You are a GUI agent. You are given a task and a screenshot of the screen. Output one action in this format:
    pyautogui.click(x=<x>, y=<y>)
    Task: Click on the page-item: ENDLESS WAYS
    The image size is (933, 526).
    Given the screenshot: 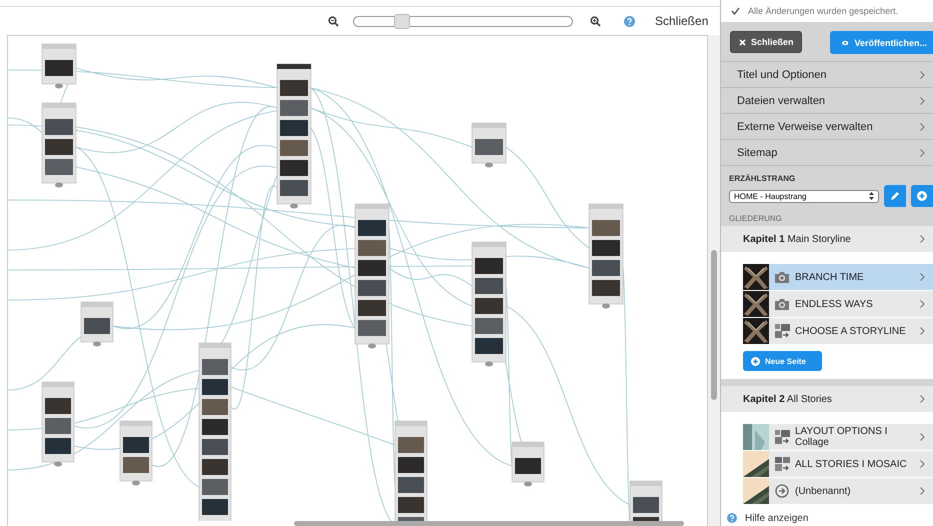 What is the action you would take?
    pyautogui.click(x=838, y=304)
    